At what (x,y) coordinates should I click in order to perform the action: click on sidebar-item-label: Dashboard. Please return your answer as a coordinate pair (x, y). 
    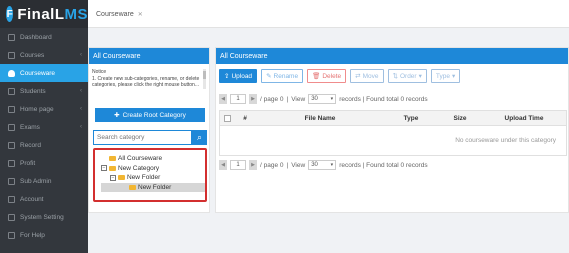
    Looking at the image, I should click on (36, 37).